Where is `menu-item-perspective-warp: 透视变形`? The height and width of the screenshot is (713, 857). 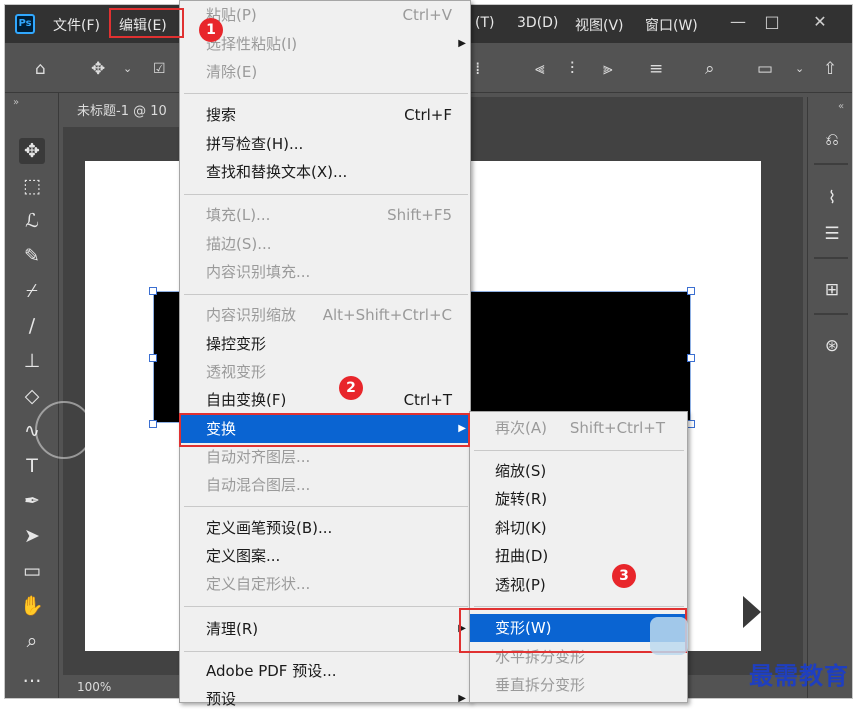 menu-item-perspective-warp: 透视变形 is located at coordinates (325, 372).